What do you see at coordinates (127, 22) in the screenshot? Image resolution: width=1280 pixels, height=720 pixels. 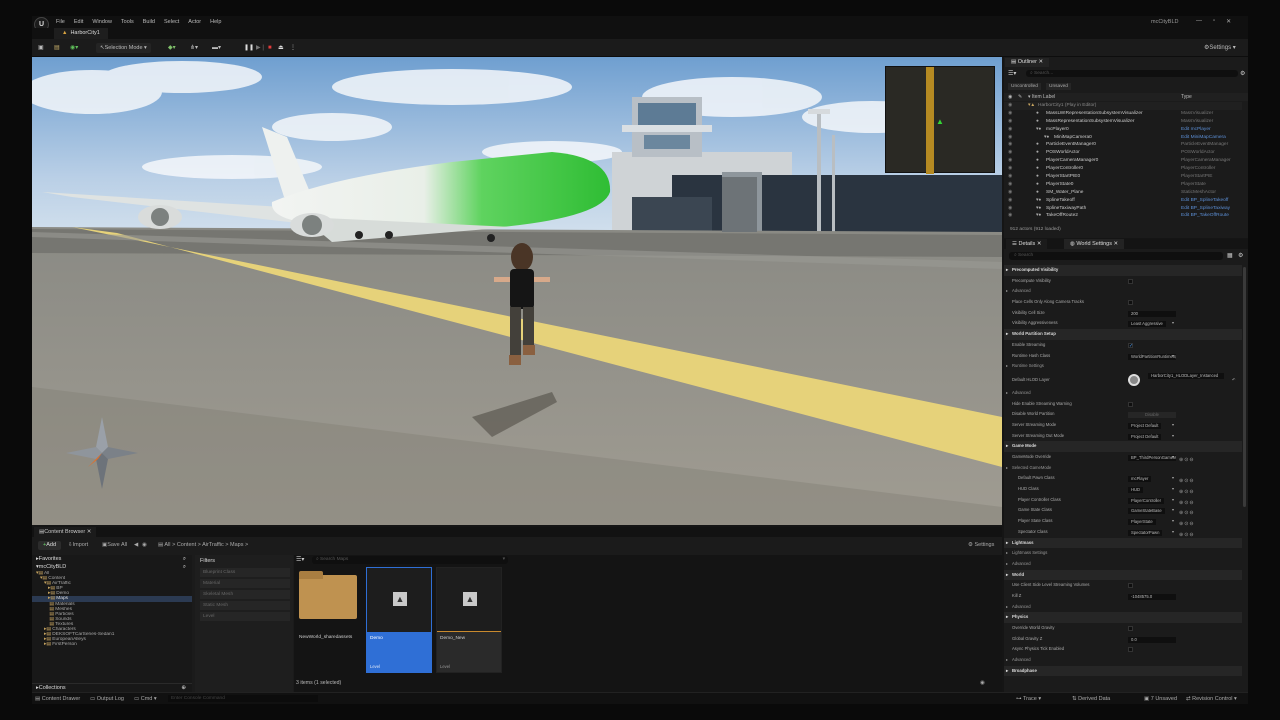 I see `menu-tools: Tools` at bounding box center [127, 22].